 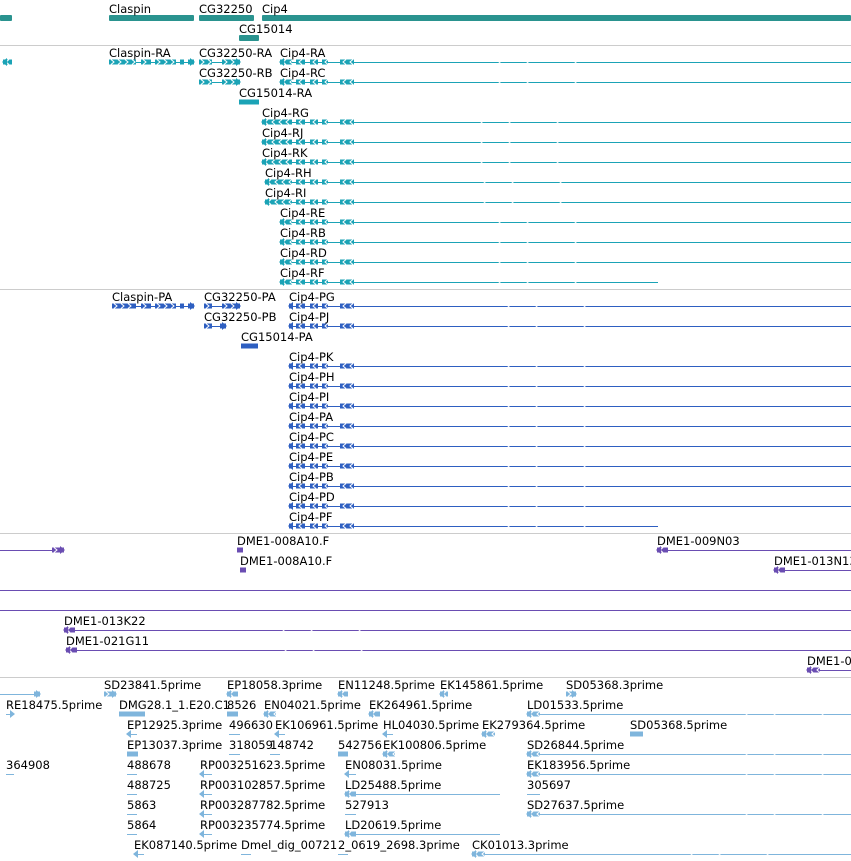 What do you see at coordinates (688, 748) in the screenshot?
I see `feature-sd26844-5prime: SD26844.5prime` at bounding box center [688, 748].